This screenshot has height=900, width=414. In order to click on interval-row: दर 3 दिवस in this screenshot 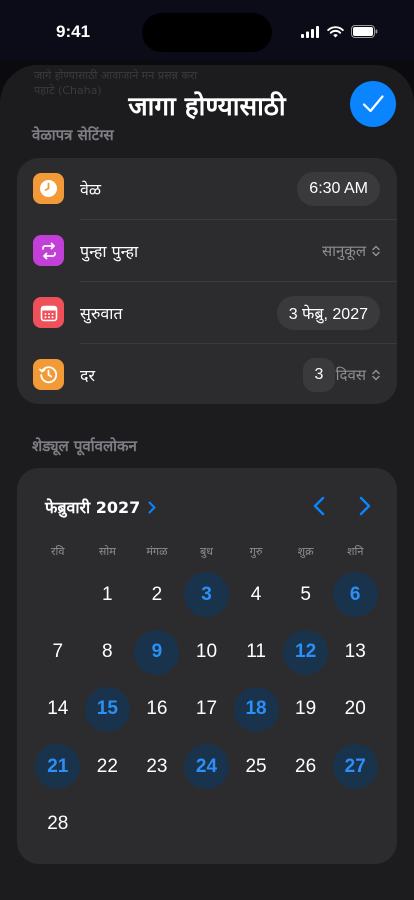, I will do `click(207, 375)`.